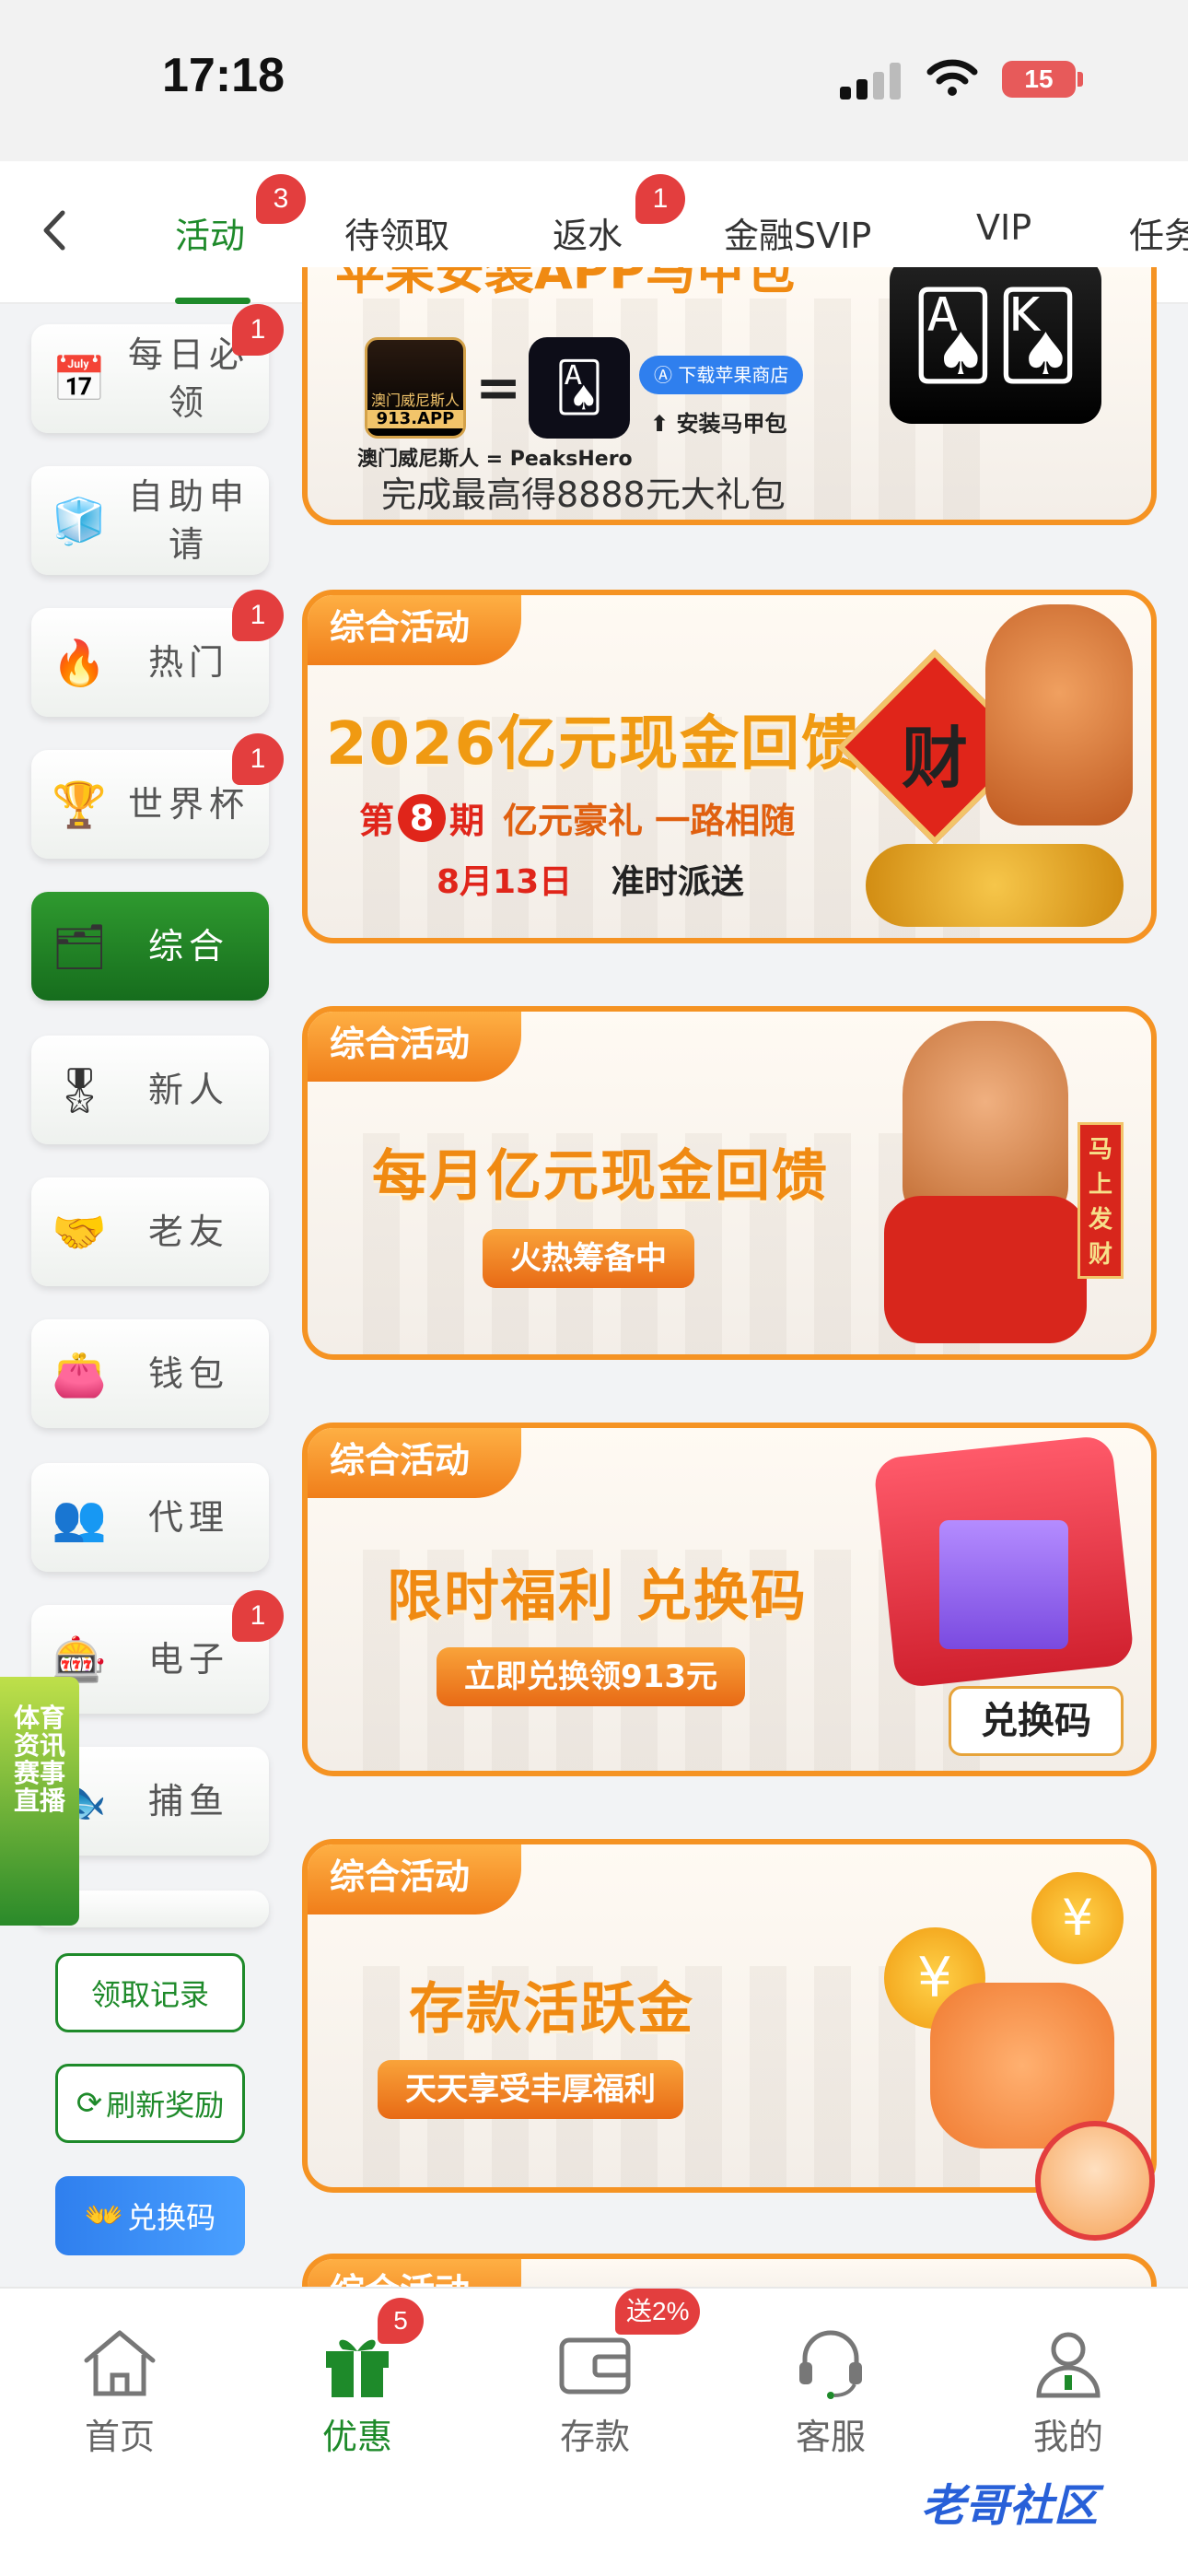  I want to click on gift-box-art: 兑换码, so click(995, 1599).